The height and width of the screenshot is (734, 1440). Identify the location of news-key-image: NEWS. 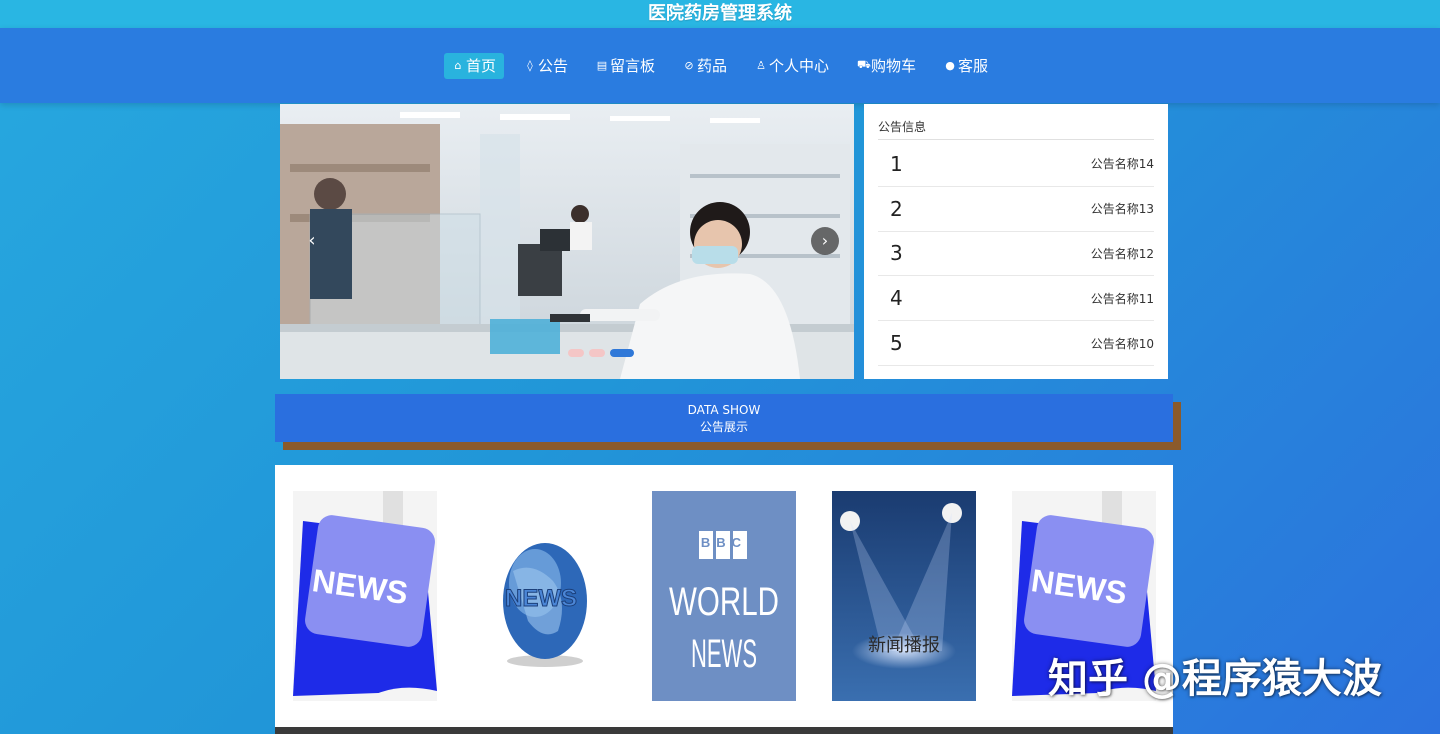
(365, 596).